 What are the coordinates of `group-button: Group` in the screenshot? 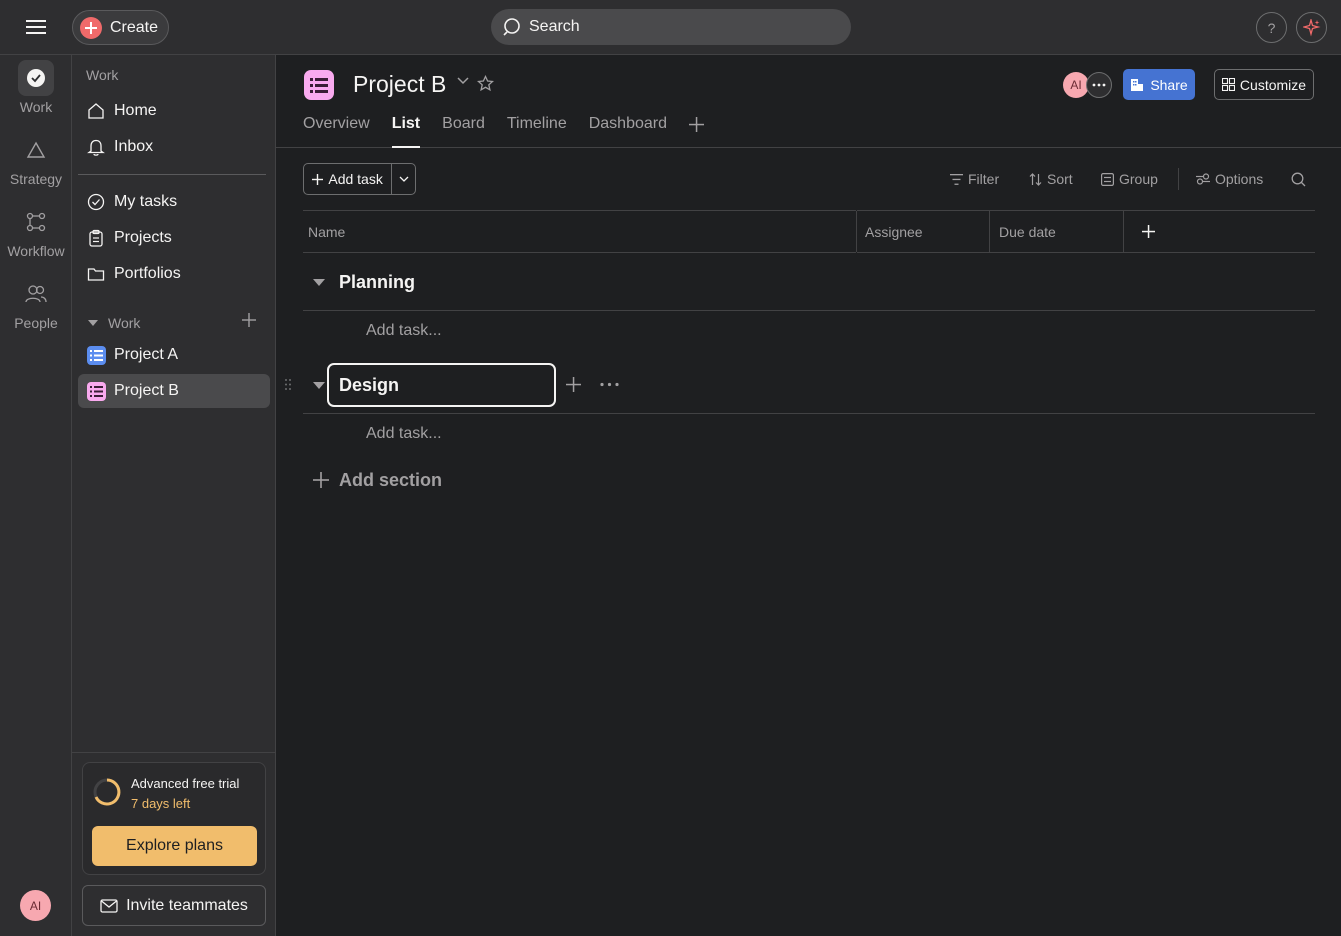 It's located at (1129, 179).